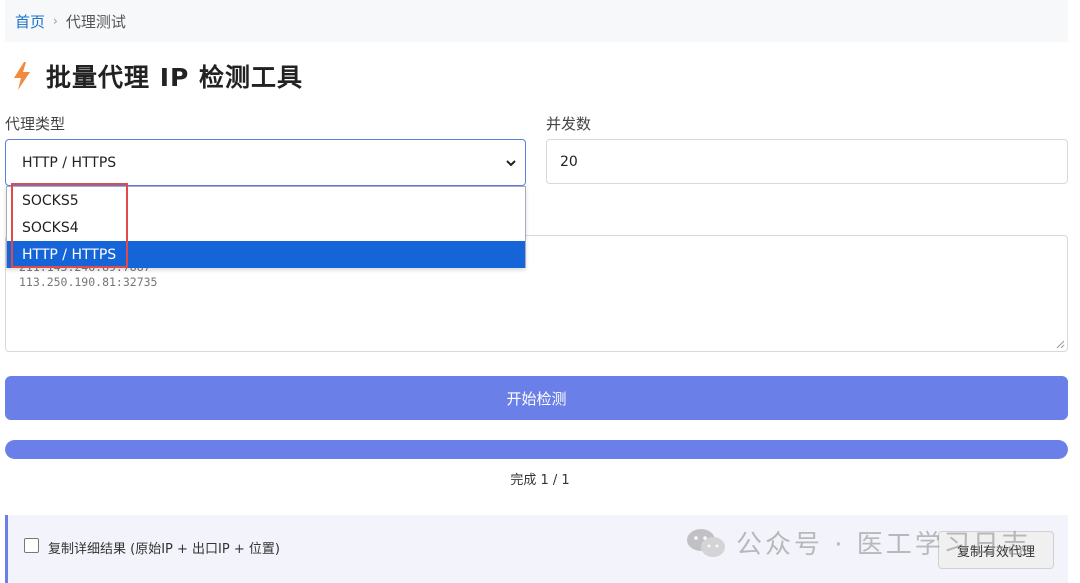 The width and height of the screenshot is (1080, 583). I want to click on breadcrumb-current: 代理测试, so click(95, 21).